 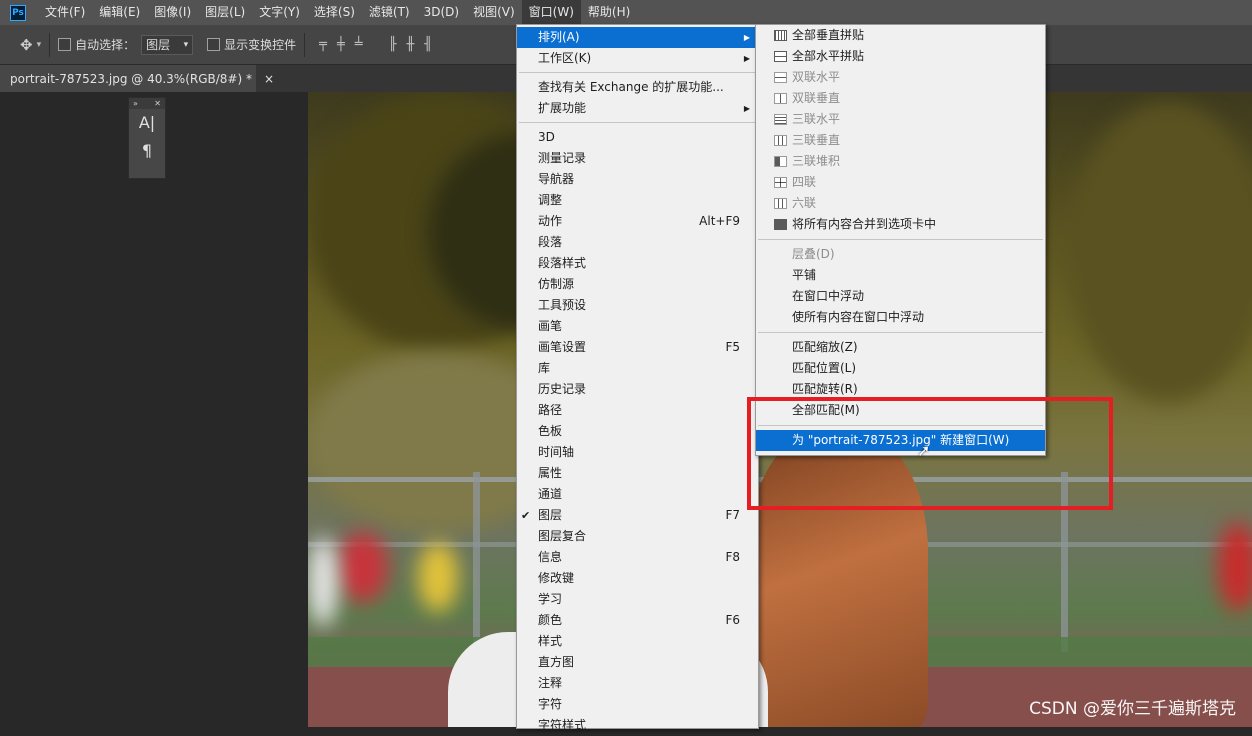 I want to click on menu-item-label: 扩展功能, so click(x=562, y=108).